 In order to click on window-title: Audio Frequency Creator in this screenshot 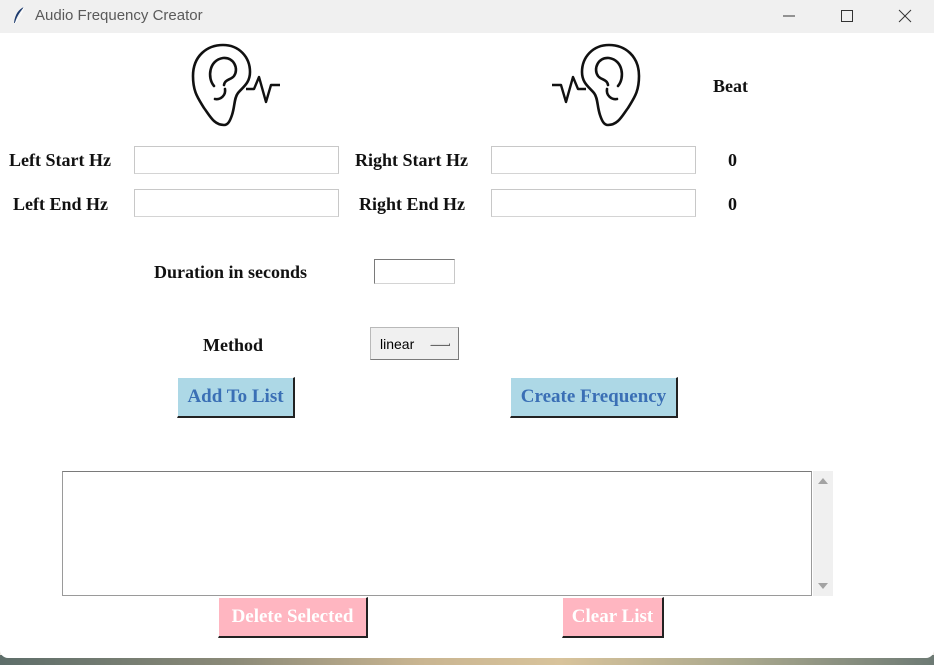, I will do `click(119, 15)`.